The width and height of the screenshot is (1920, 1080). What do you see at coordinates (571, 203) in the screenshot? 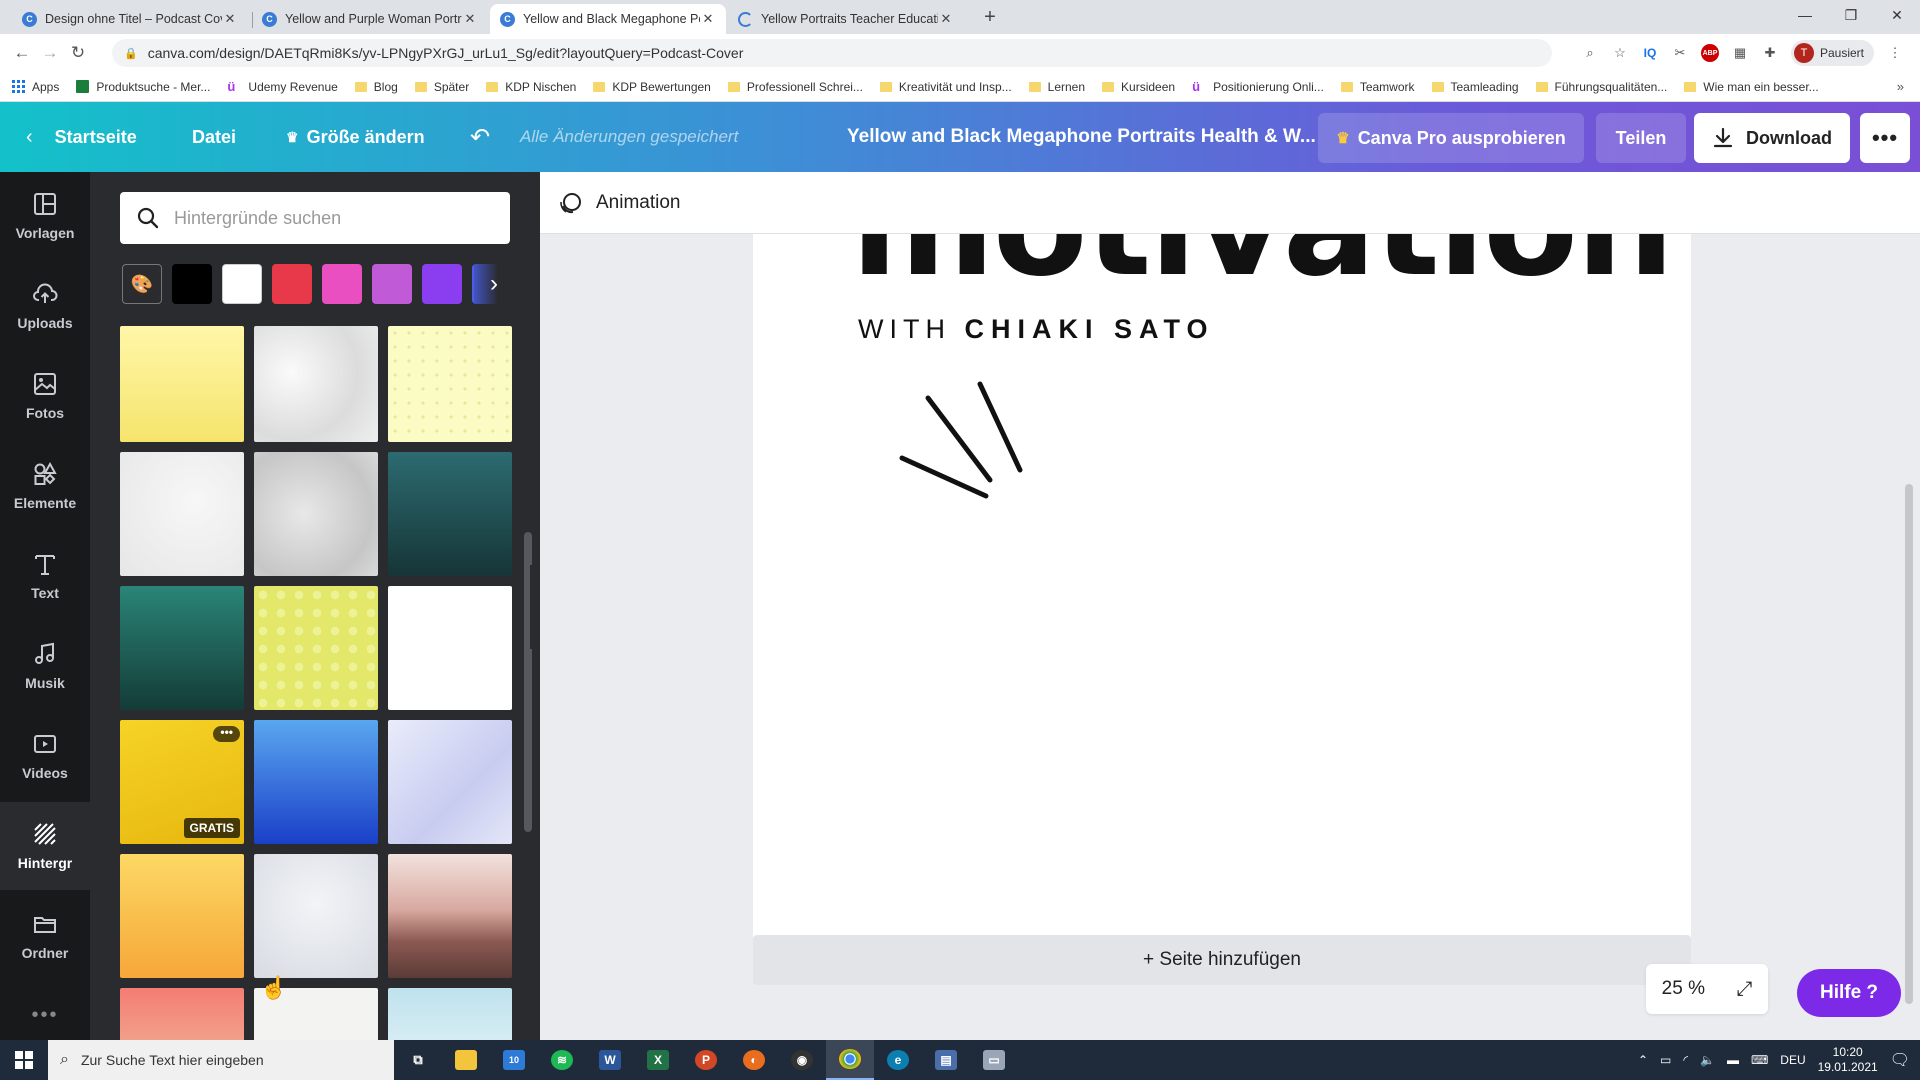
I see `animation-icon` at bounding box center [571, 203].